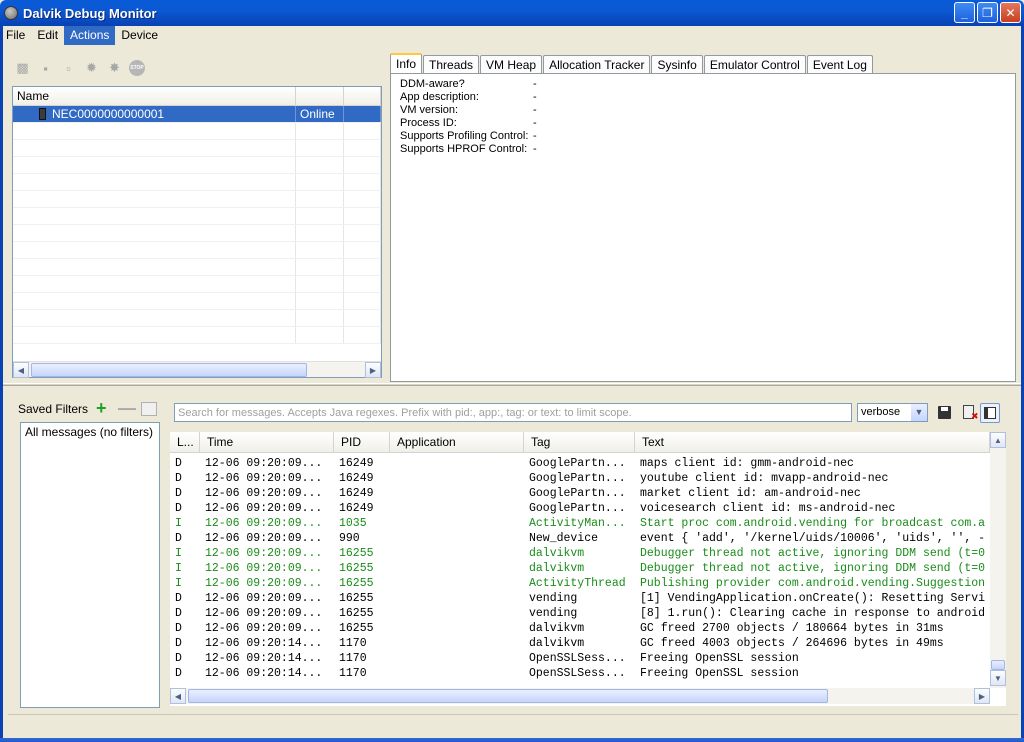  What do you see at coordinates (750, 493) in the screenshot?
I see `log-text-cell: market client id: am-android-nec` at bounding box center [750, 493].